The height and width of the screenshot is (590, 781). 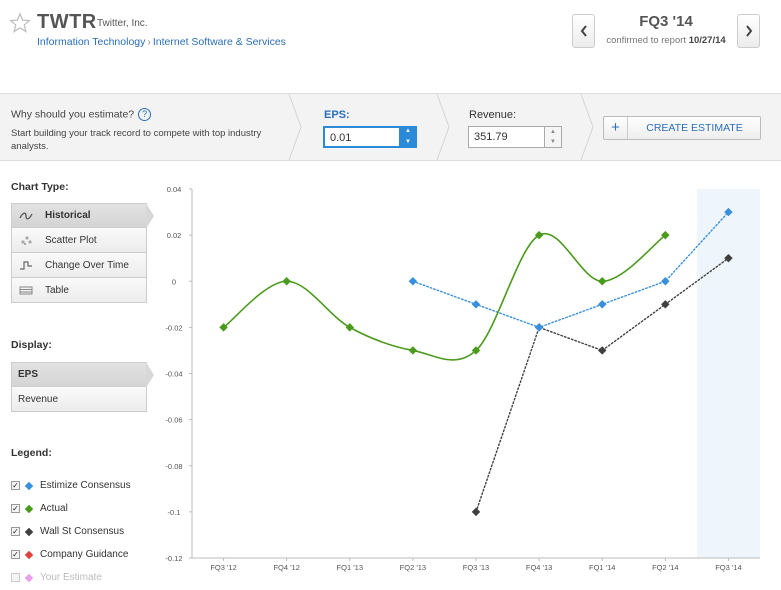 What do you see at coordinates (476, 567) in the screenshot?
I see `x-tick-label: FQ3 '13` at bounding box center [476, 567].